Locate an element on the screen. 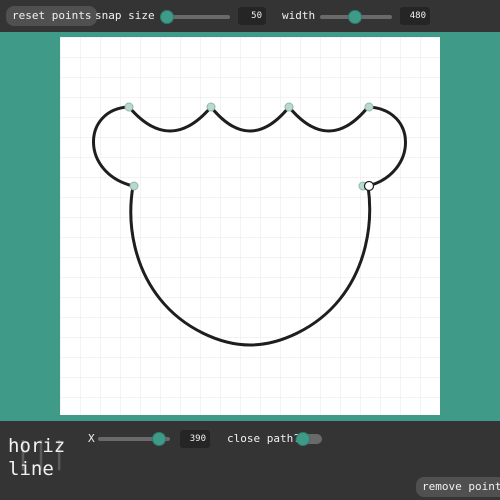 The width and height of the screenshot is (500, 500). top-toolbar: reset points snap size 50 width 480 is located at coordinates (250, 16).